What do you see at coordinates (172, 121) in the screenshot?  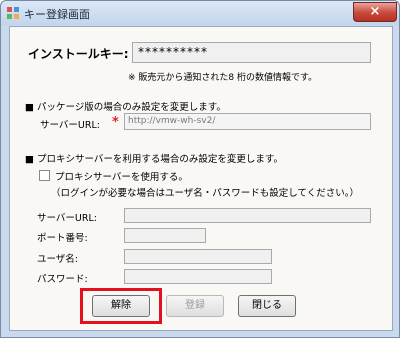 I see `package-server-url-value: http://vmw-wh-sv2/` at bounding box center [172, 121].